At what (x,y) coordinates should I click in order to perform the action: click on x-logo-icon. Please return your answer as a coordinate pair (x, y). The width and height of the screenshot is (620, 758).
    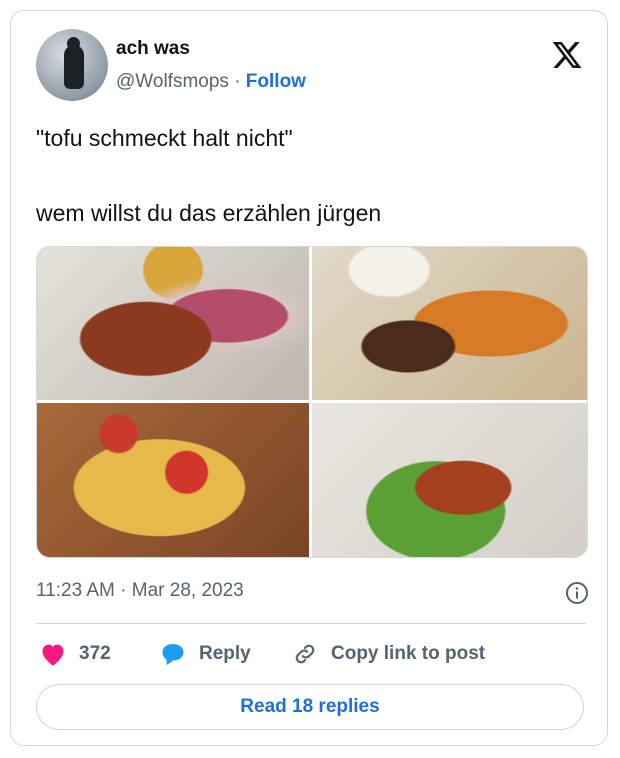
    Looking at the image, I should click on (567, 55).